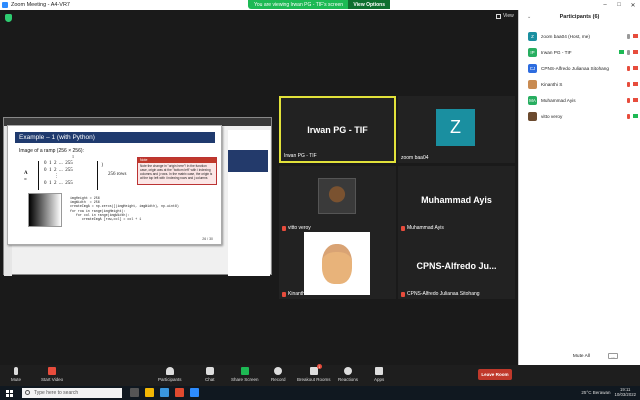  I want to click on ramp-image, so click(45, 210).